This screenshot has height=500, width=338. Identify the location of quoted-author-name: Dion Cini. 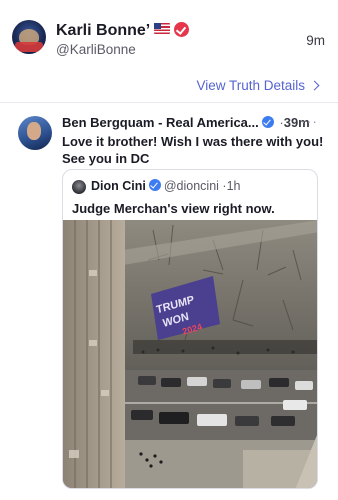
(118, 186).